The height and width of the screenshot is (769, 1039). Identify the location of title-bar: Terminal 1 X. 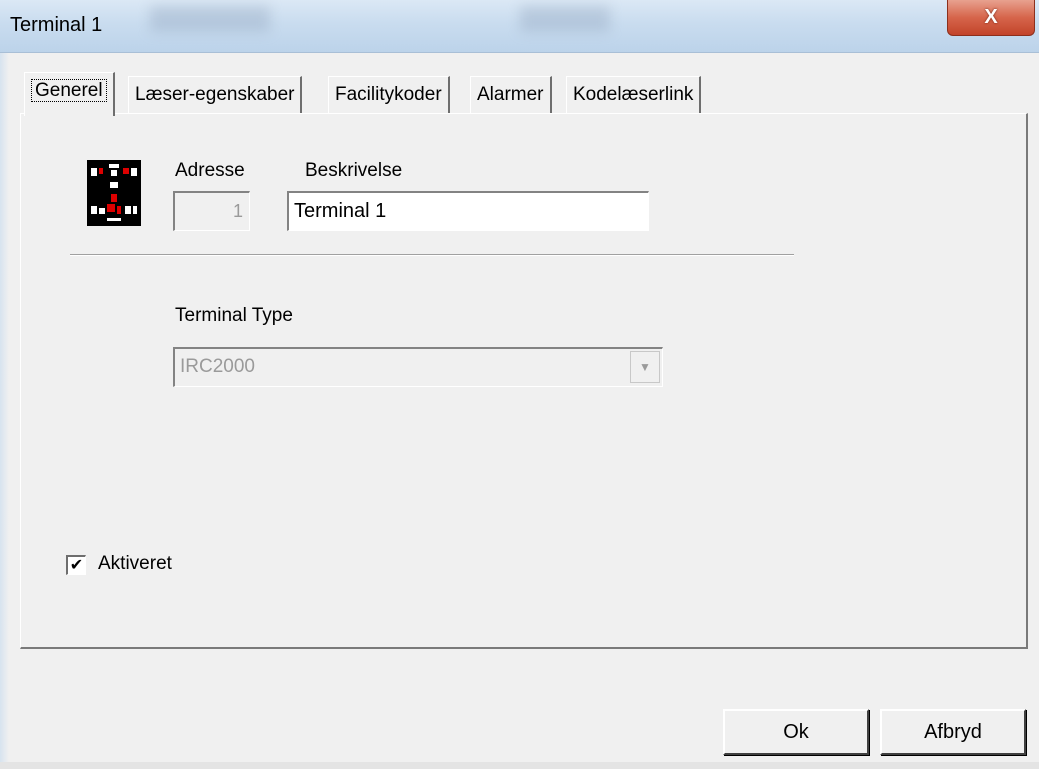
(519, 26).